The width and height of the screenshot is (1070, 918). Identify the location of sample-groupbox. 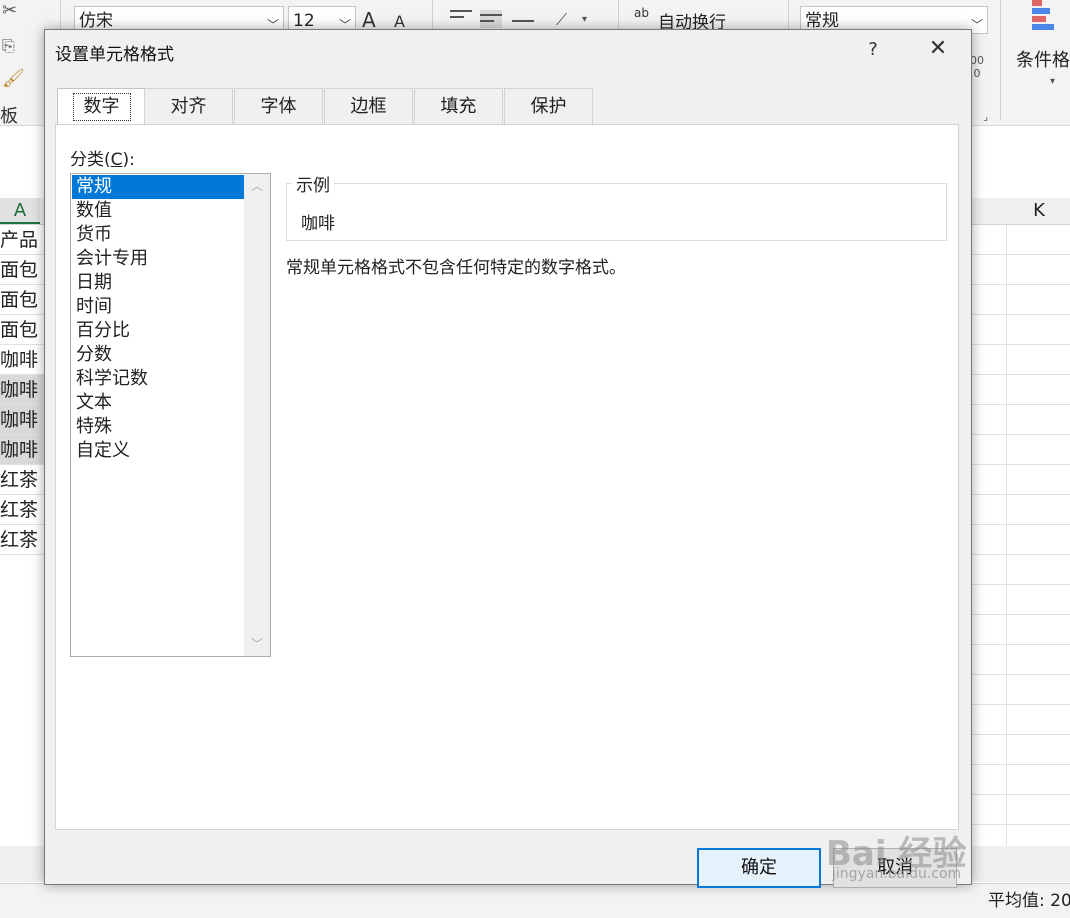
(616, 212).